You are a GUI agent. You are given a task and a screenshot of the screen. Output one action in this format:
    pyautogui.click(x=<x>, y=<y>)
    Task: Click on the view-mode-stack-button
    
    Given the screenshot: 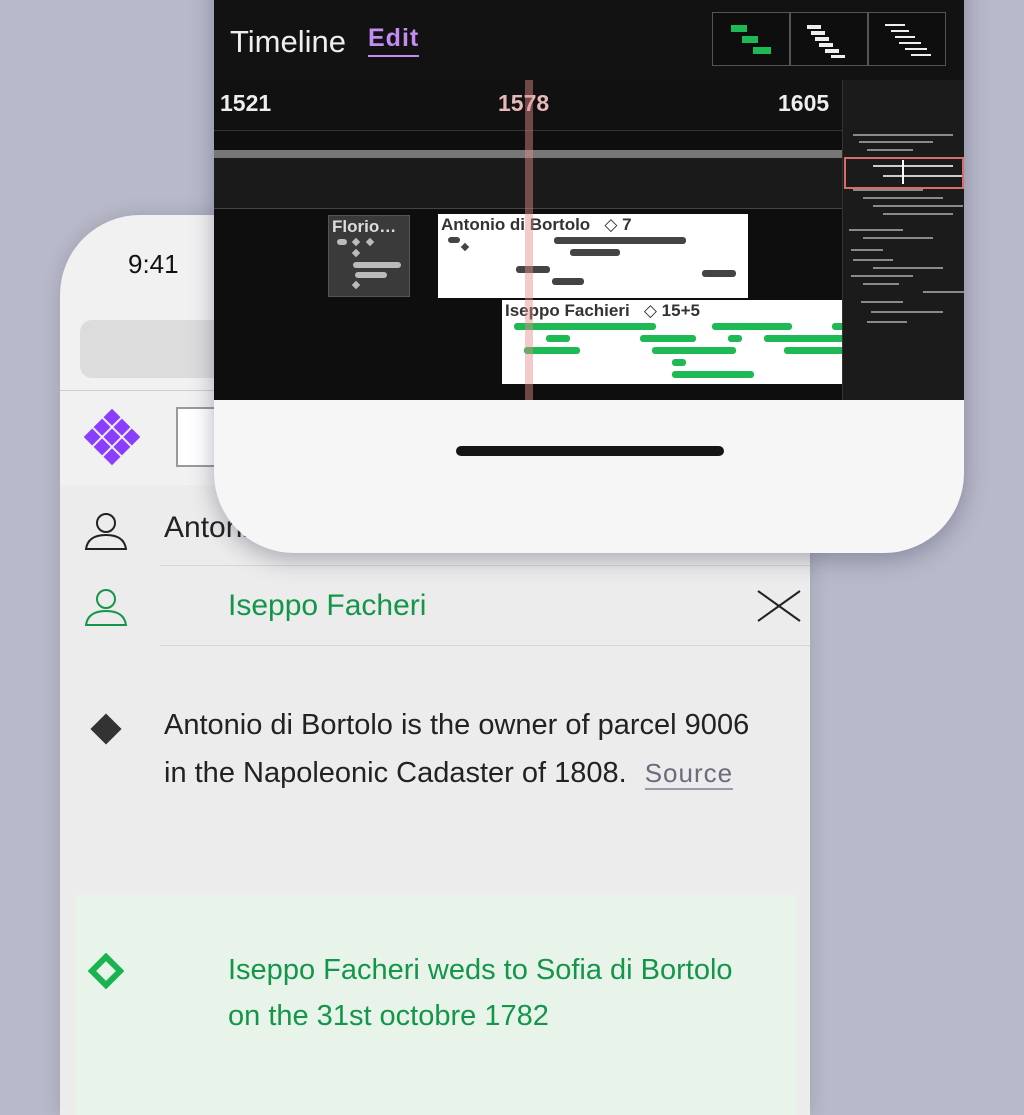 What is the action you would take?
    pyautogui.click(x=829, y=39)
    